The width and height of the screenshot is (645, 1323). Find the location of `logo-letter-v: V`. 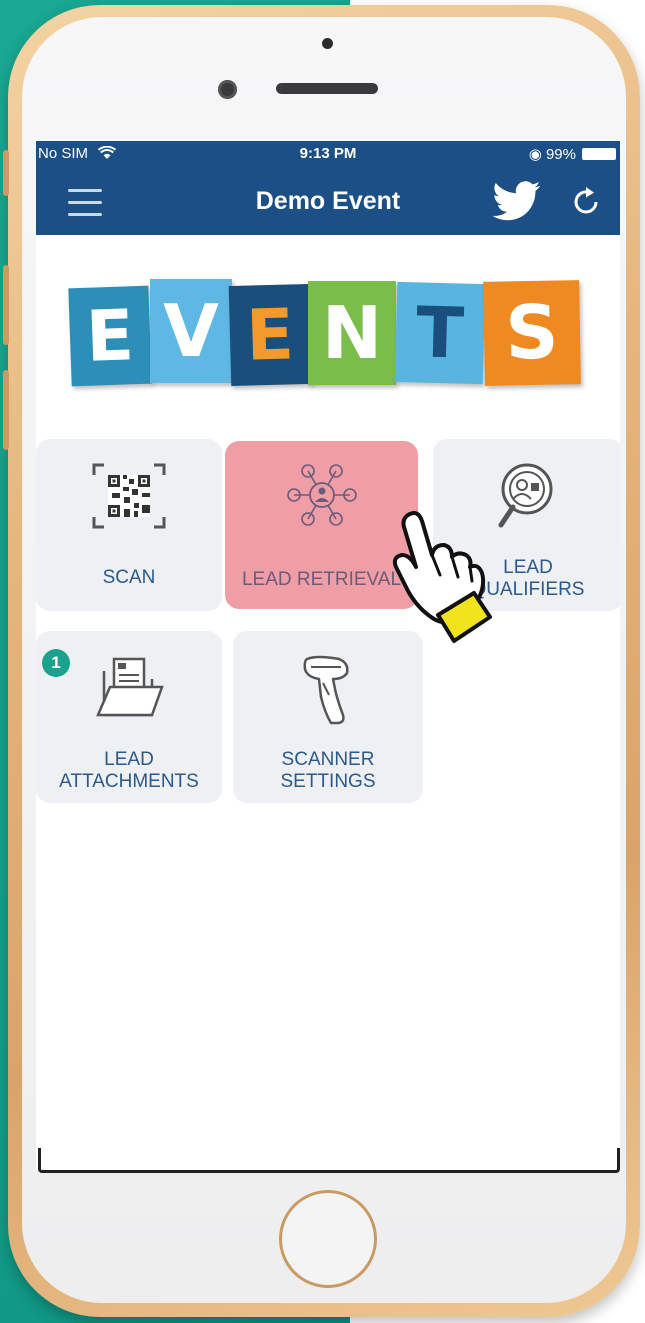

logo-letter-v: V is located at coordinates (191, 331).